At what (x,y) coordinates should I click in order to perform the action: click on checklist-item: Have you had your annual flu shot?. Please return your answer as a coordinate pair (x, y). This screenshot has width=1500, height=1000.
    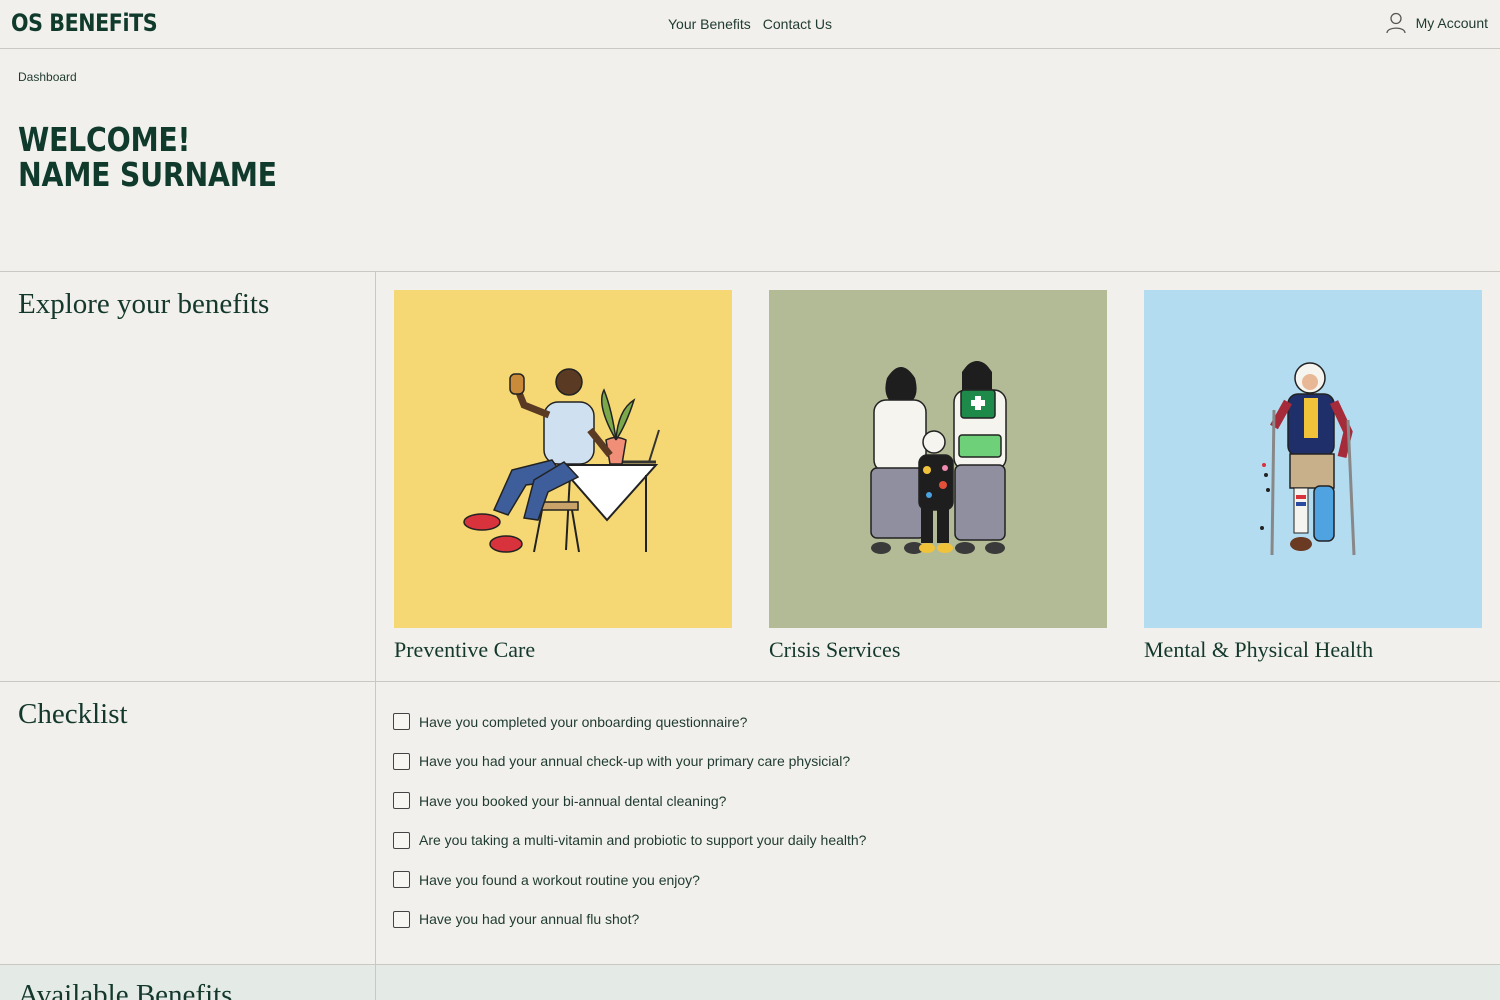
    Looking at the image, I should click on (629, 920).